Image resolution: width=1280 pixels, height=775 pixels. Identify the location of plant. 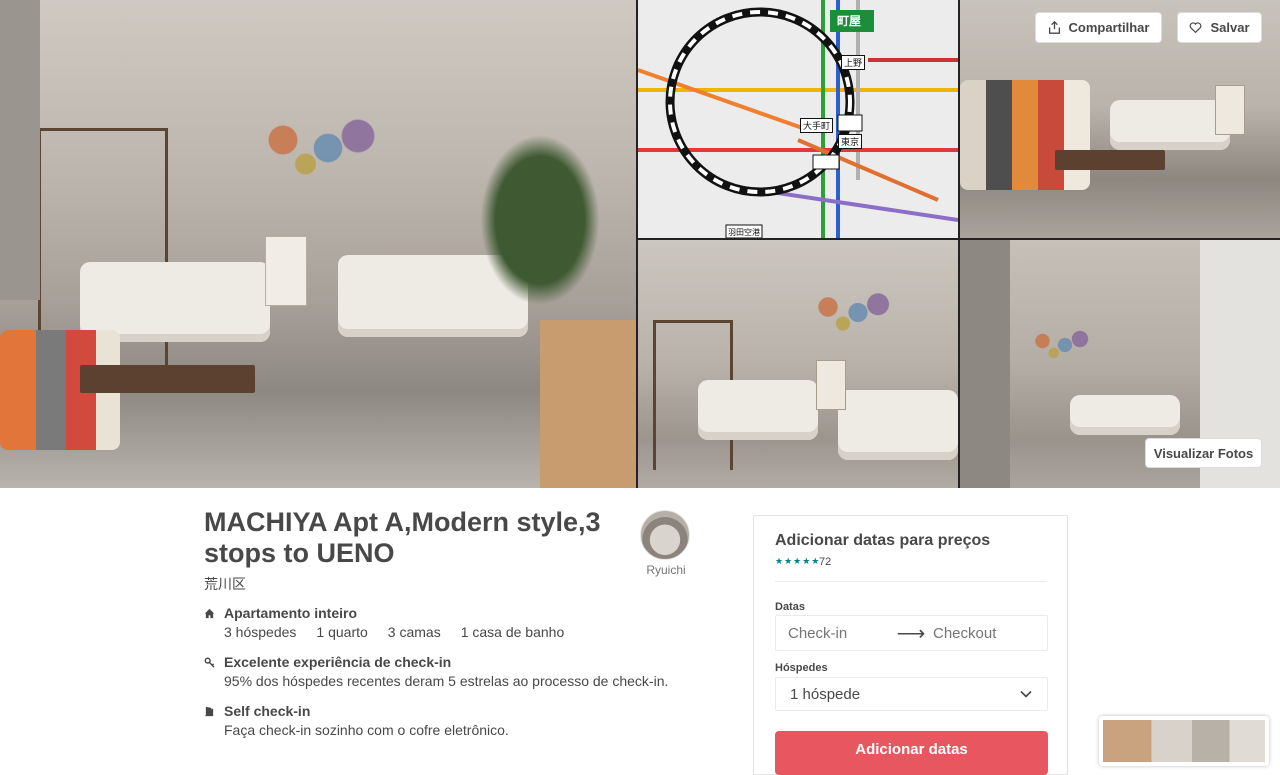
(540, 220).